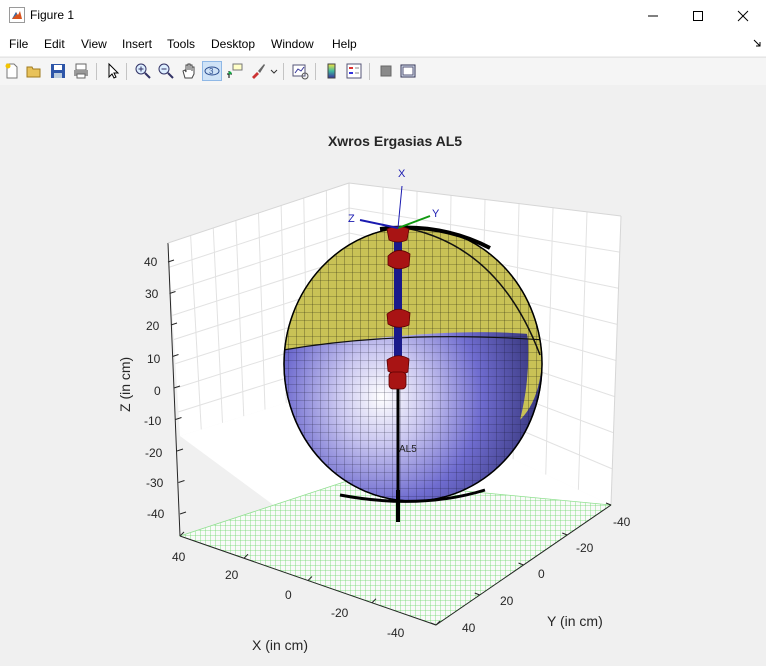  What do you see at coordinates (280, 645) in the screenshot?
I see `x-axis-label: X (in cm)` at bounding box center [280, 645].